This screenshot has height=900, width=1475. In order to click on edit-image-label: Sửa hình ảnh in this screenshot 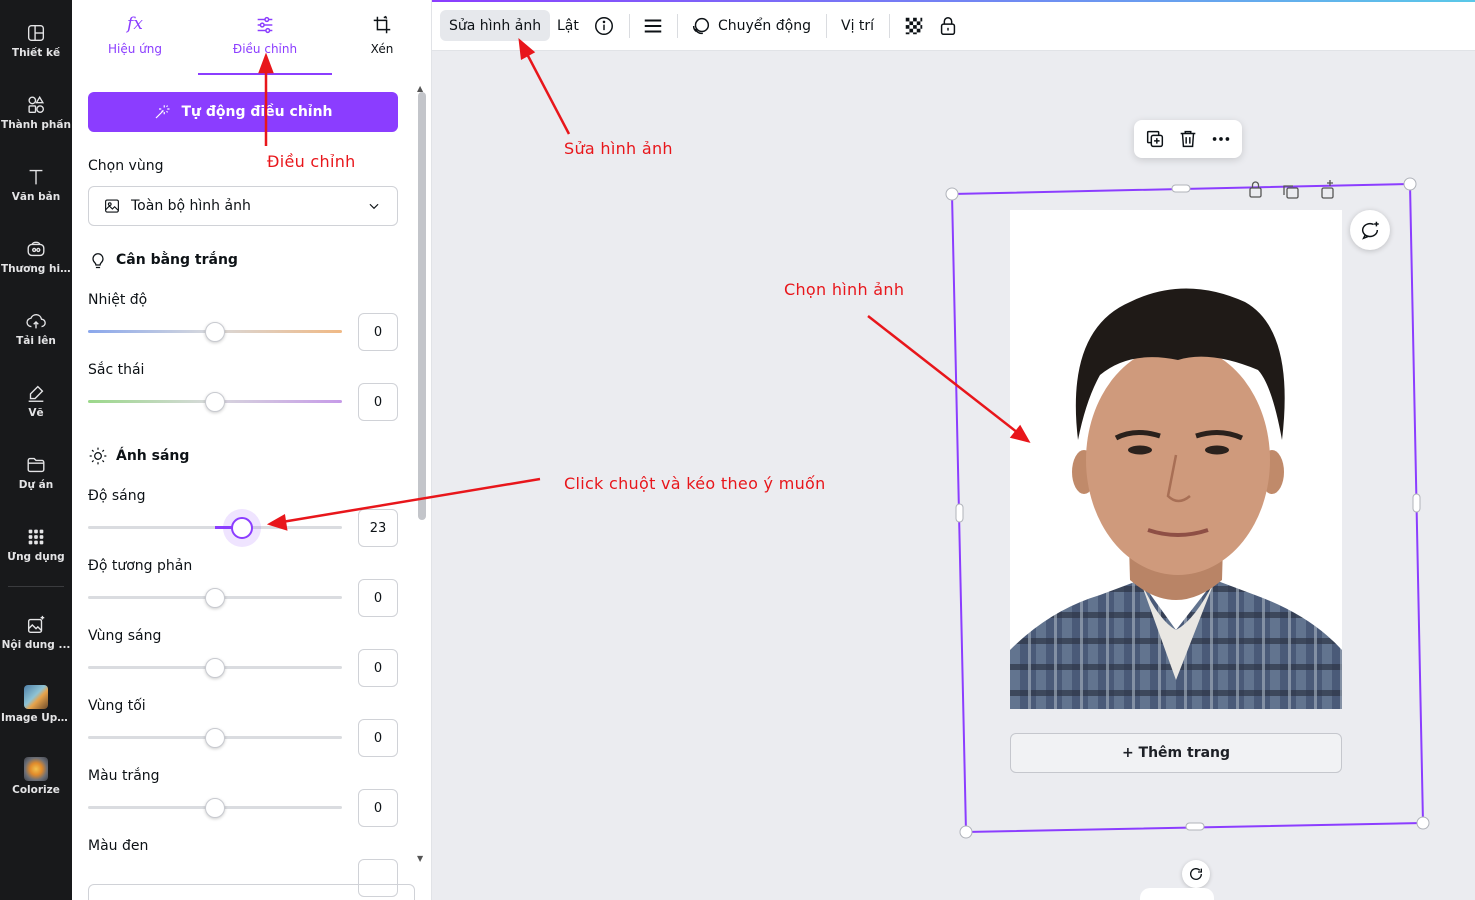, I will do `click(495, 25)`.